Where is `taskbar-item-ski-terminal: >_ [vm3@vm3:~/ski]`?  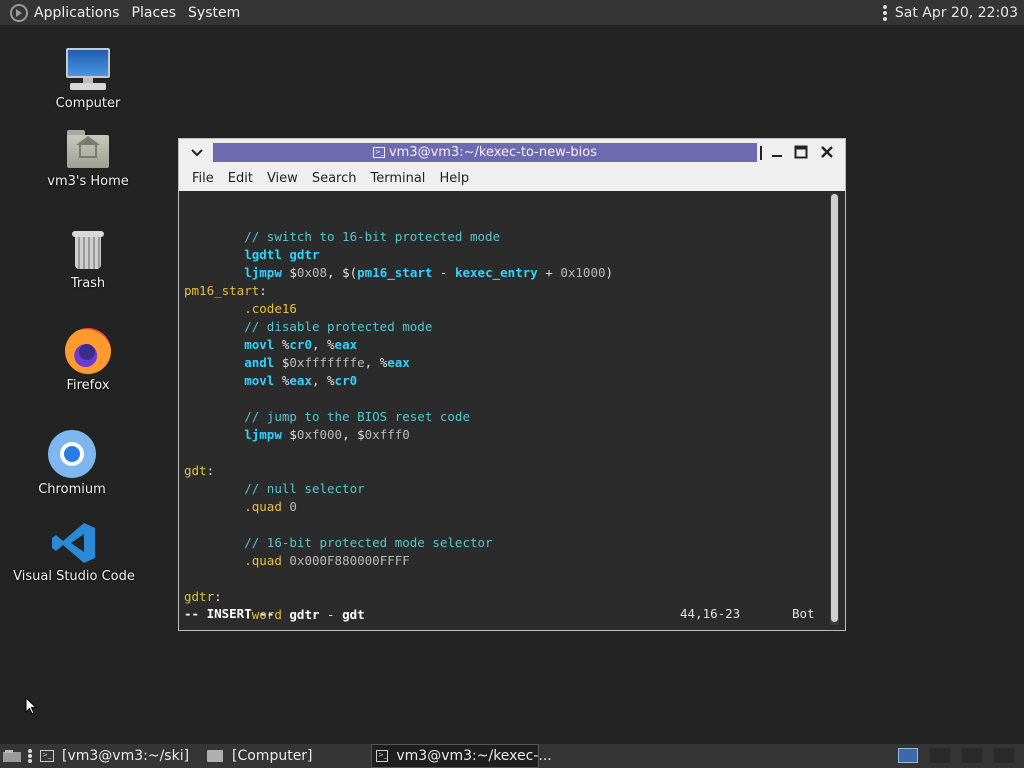
taskbar-item-ski-terminal: >_ [vm3@vm3:~/ski] is located at coordinates (120, 756).